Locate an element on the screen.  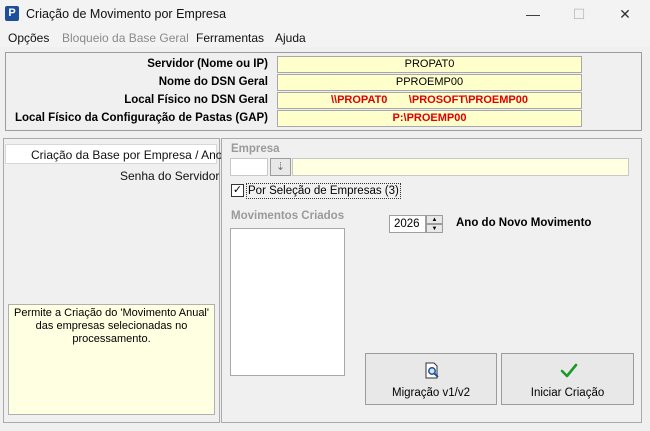
empresa-code-input is located at coordinates (249, 167).